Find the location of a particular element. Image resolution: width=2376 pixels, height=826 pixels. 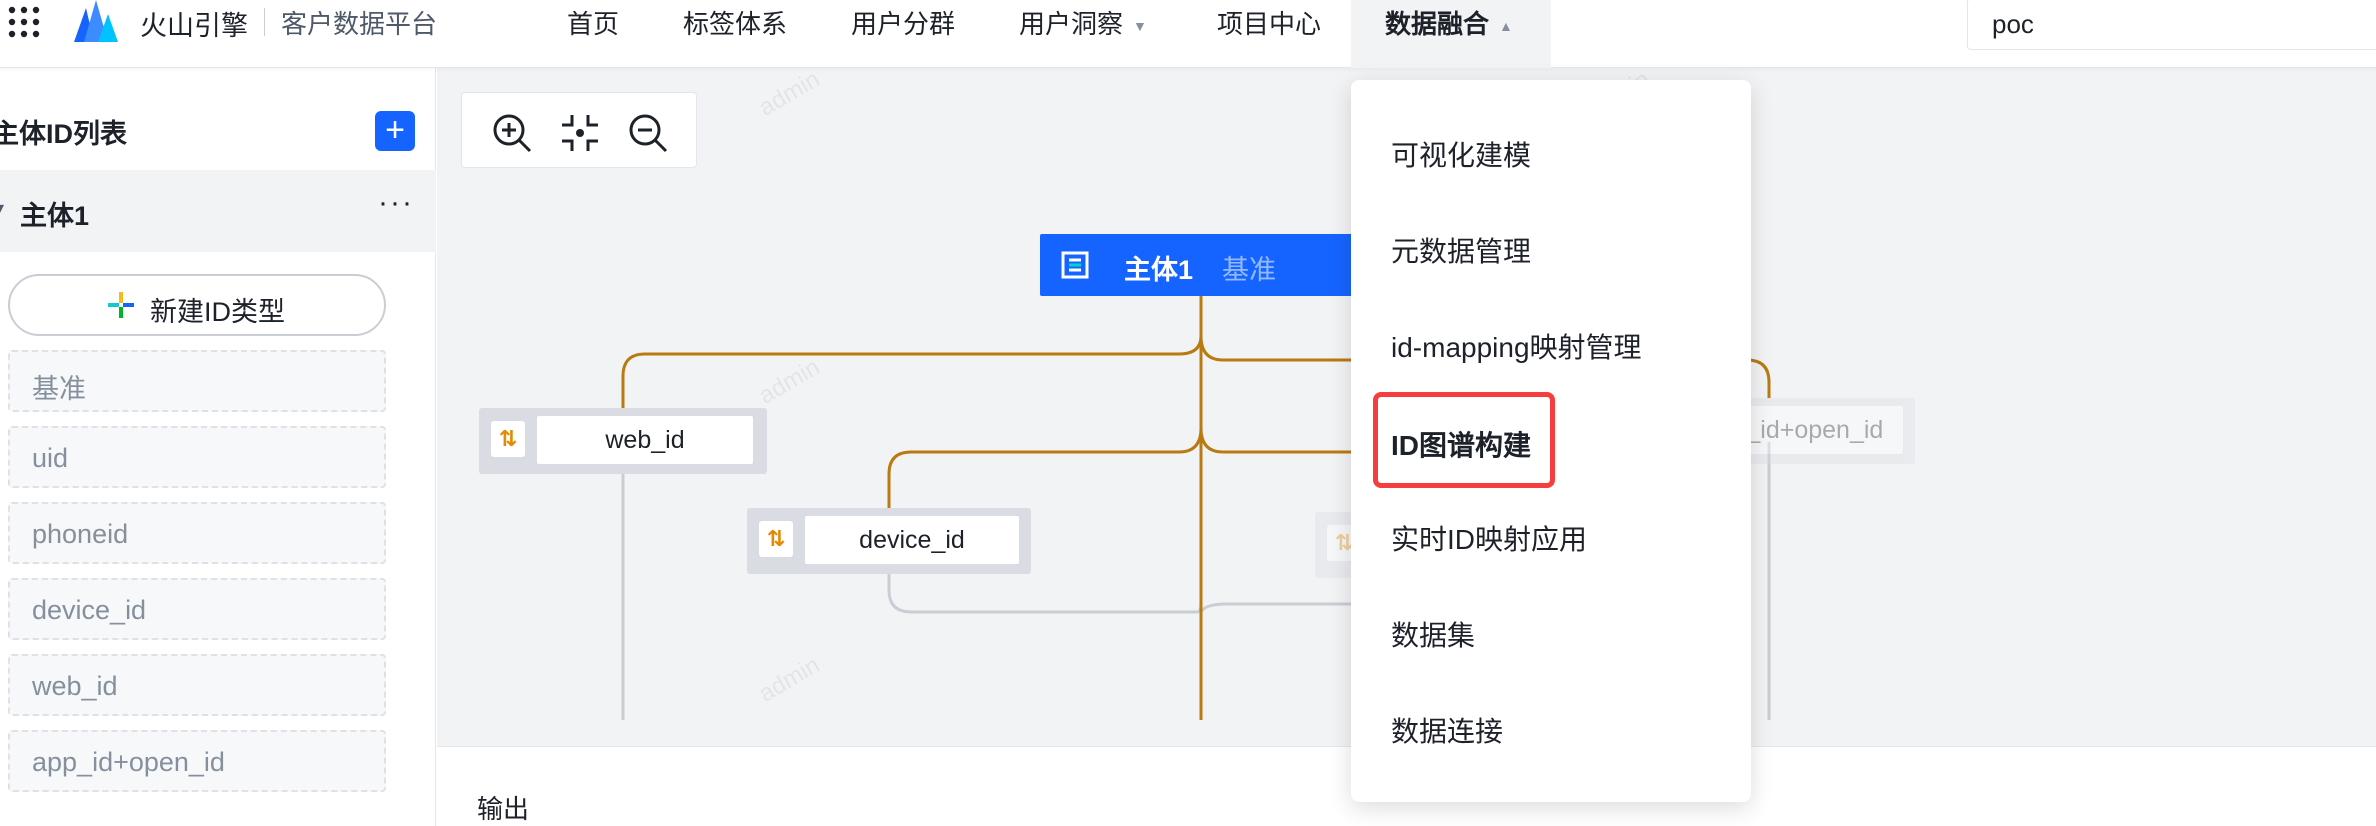

chevron-down-icon: ▼ is located at coordinates (1140, 26).